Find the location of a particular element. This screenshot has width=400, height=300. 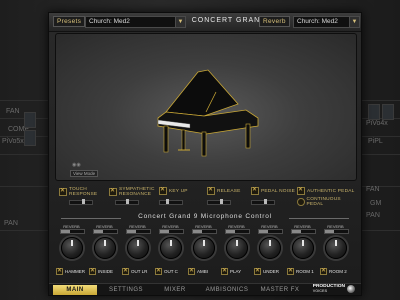

channel-name: INSIDE is located at coordinates (106, 271).